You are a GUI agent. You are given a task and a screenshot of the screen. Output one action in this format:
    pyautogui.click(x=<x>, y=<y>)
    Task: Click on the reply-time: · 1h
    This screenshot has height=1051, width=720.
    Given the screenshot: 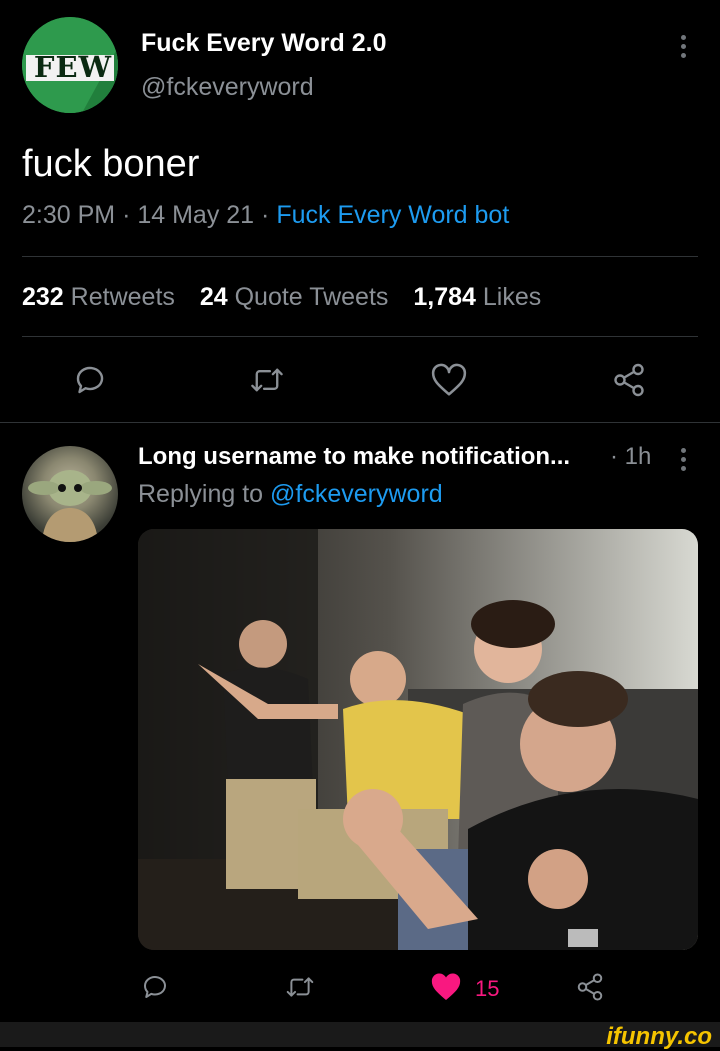 What is the action you would take?
    pyautogui.click(x=631, y=456)
    